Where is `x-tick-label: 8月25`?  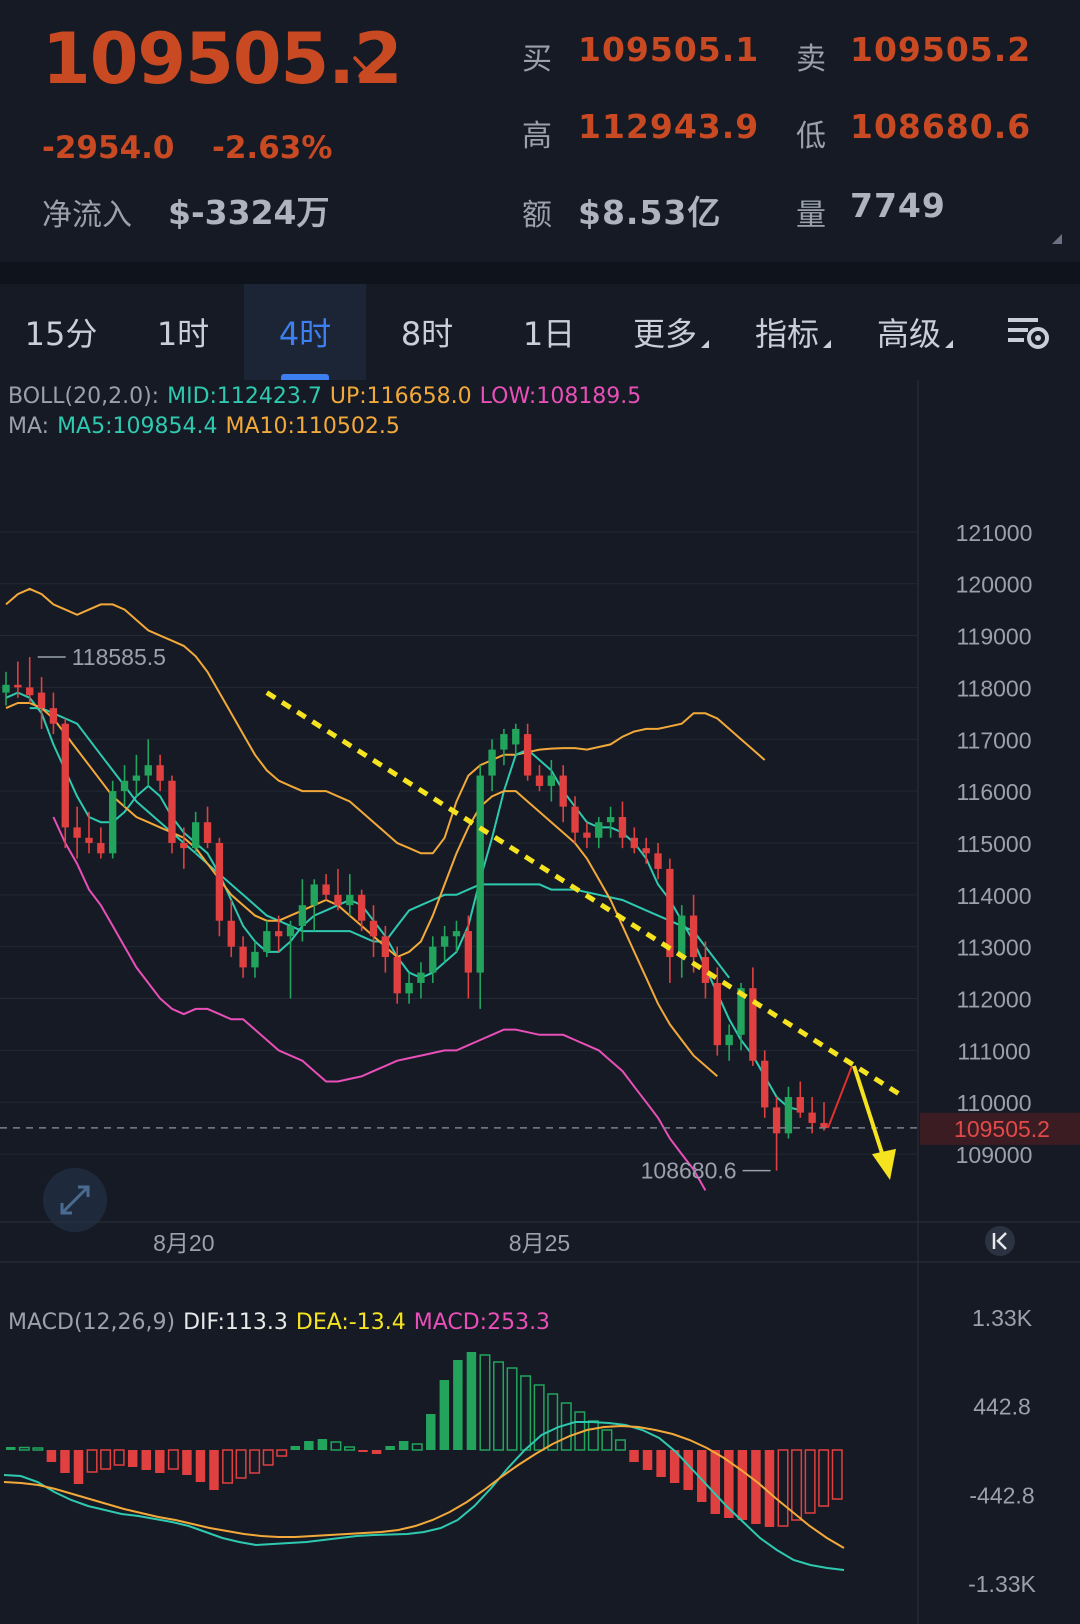 x-tick-label: 8月25 is located at coordinates (539, 1243).